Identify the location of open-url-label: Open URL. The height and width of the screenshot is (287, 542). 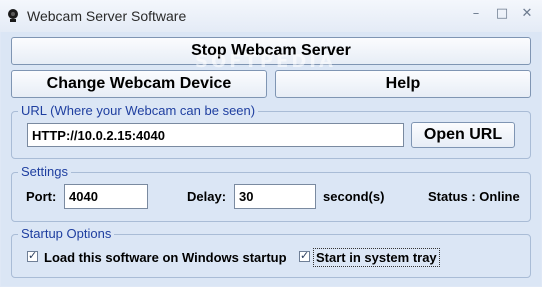
(463, 134).